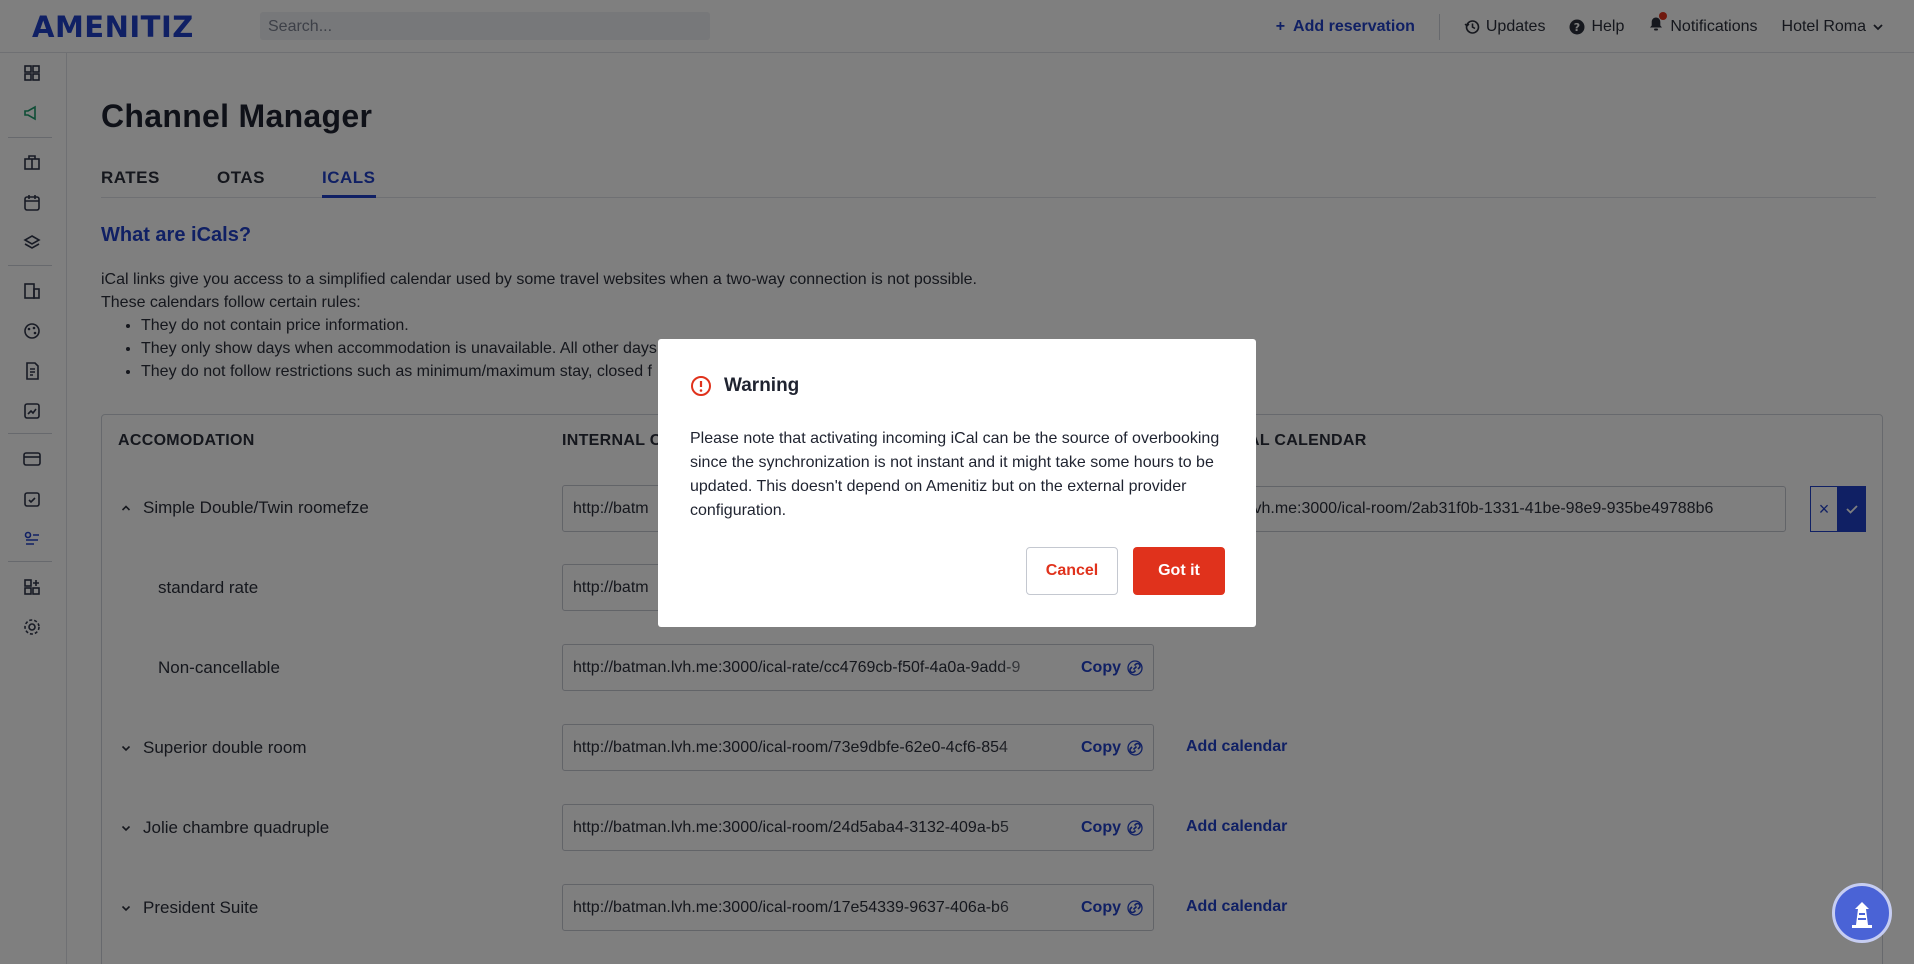 The height and width of the screenshot is (964, 1914). What do you see at coordinates (1179, 571) in the screenshot?
I see `got-it-button: Got it` at bounding box center [1179, 571].